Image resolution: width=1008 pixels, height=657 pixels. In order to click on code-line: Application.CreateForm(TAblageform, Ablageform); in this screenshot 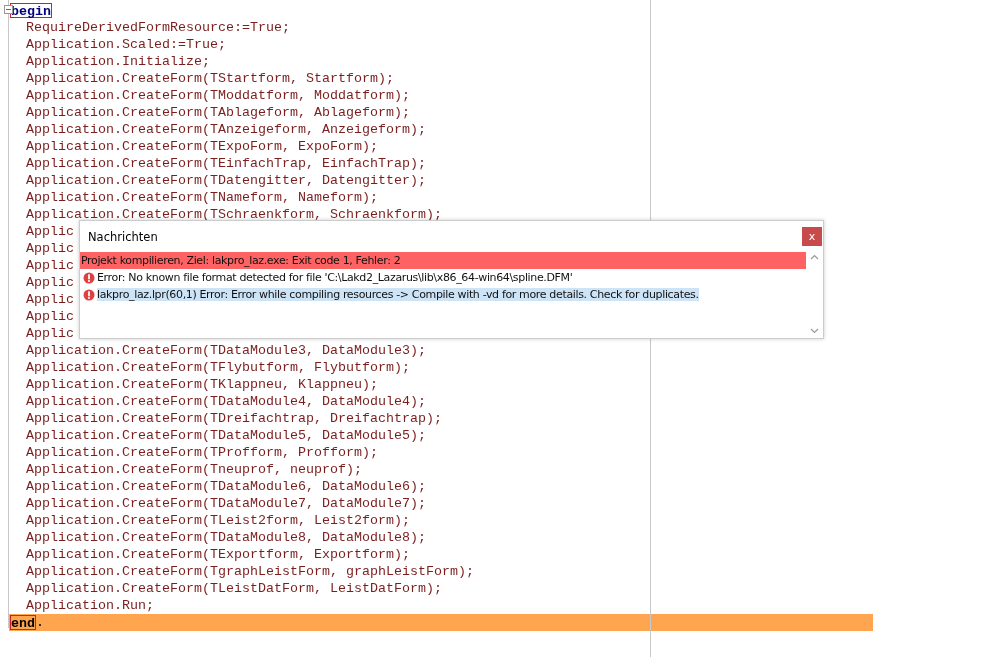, I will do `click(218, 112)`.